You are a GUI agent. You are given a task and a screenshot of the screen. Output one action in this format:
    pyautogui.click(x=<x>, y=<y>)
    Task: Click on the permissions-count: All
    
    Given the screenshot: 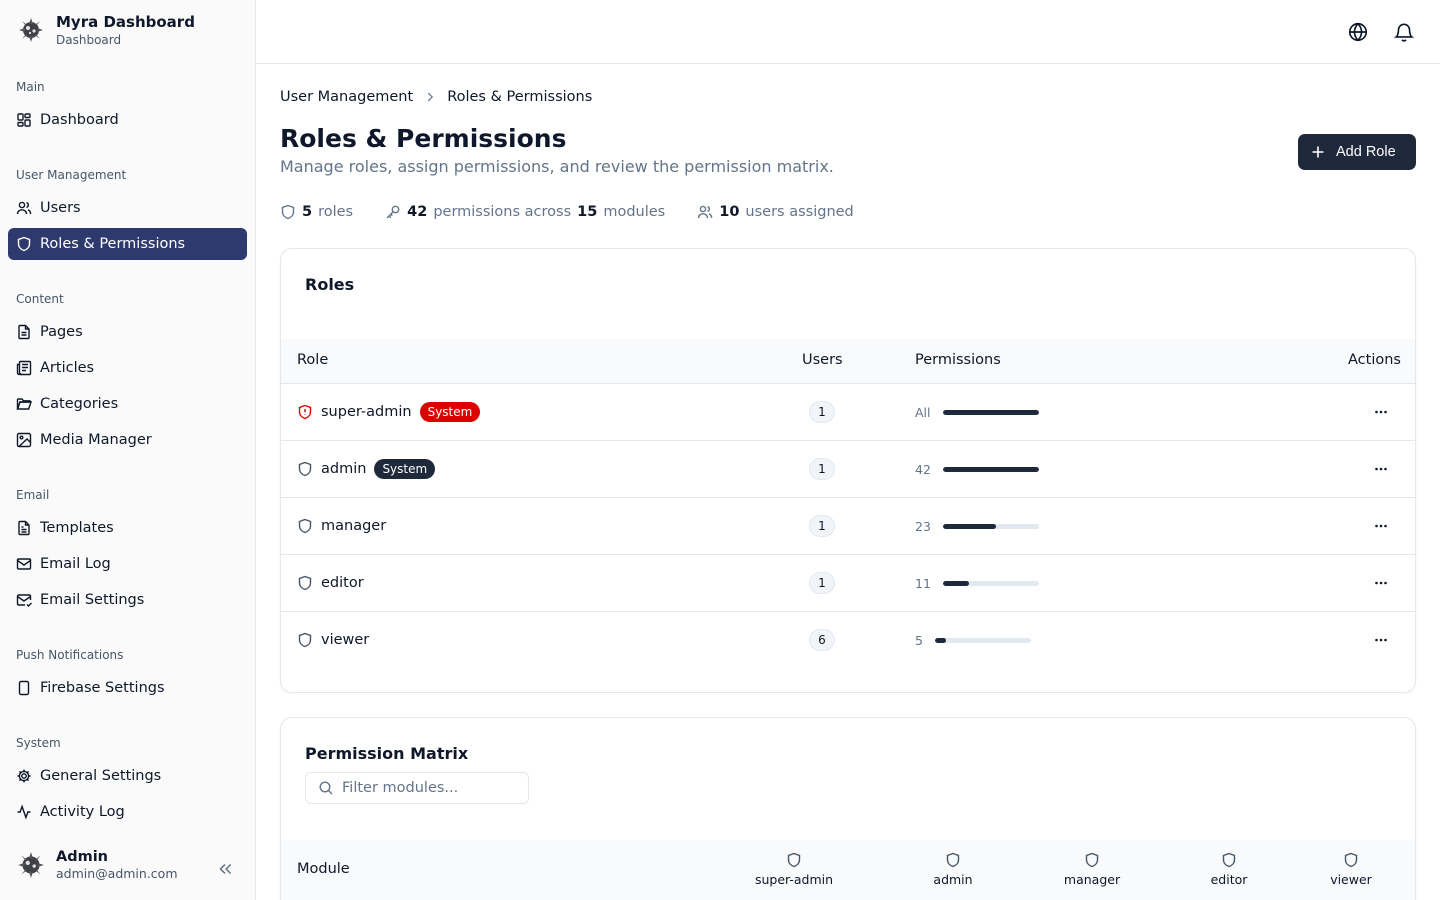 What is the action you would take?
    pyautogui.click(x=923, y=412)
    